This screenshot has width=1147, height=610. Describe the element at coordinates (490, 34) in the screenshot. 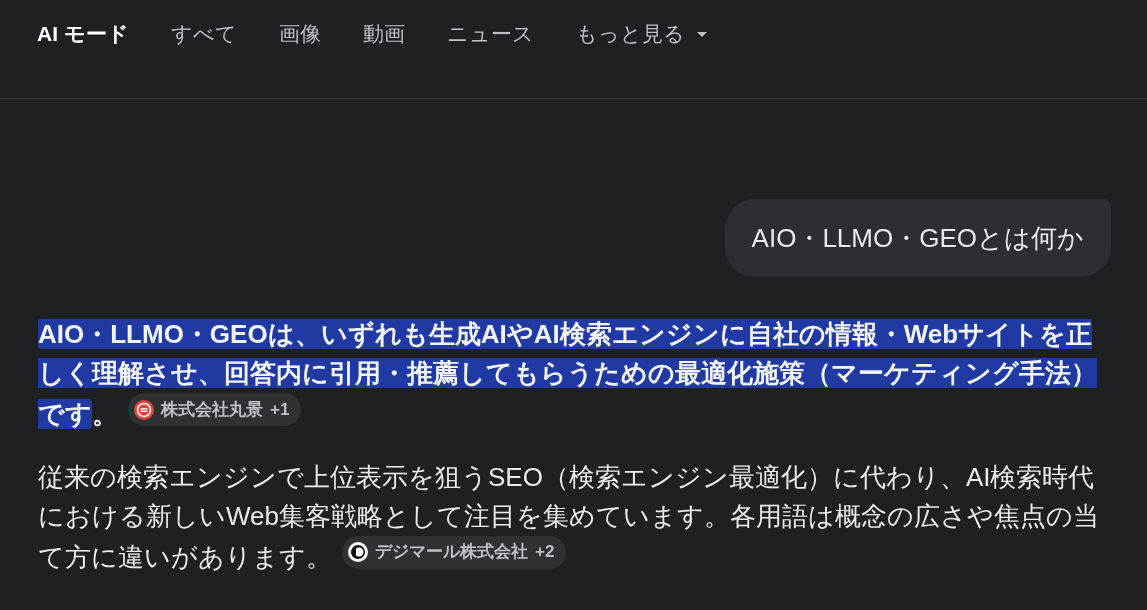

I see `nav-tab: ニュース` at that location.